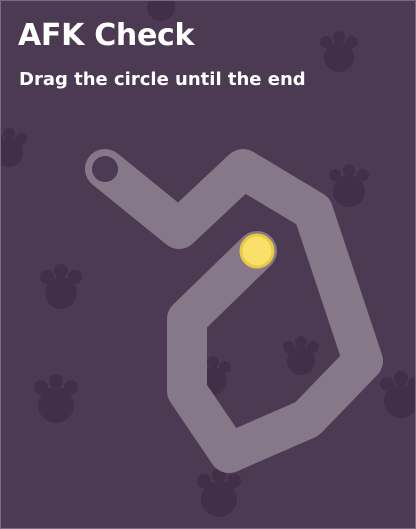 Image resolution: width=416 pixels, height=529 pixels. I want to click on path-start-marker, so click(105, 169).